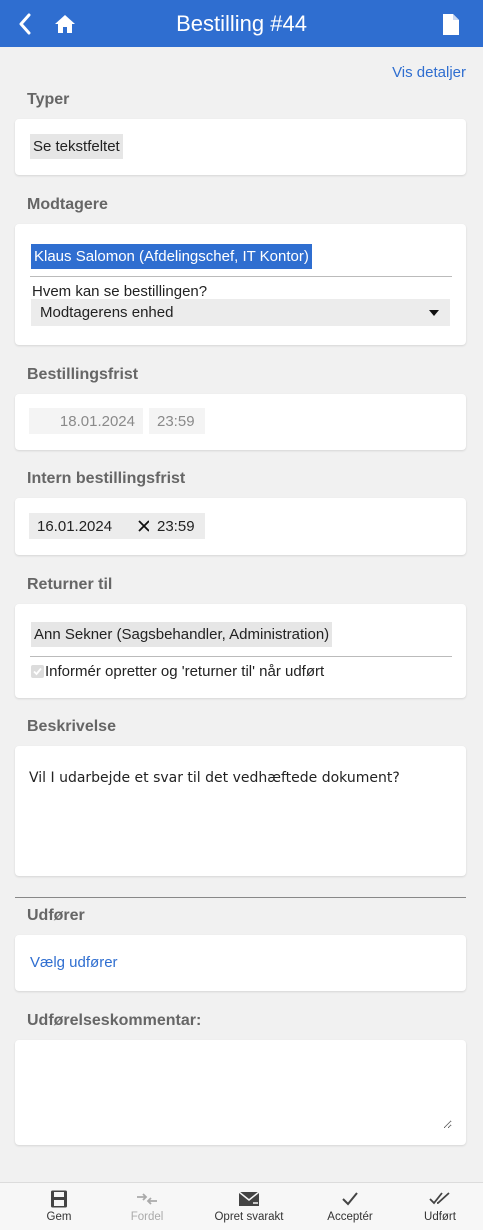  Describe the element at coordinates (107, 312) in the screenshot. I see `visibility-select-value: Modtagerens enhed` at that location.